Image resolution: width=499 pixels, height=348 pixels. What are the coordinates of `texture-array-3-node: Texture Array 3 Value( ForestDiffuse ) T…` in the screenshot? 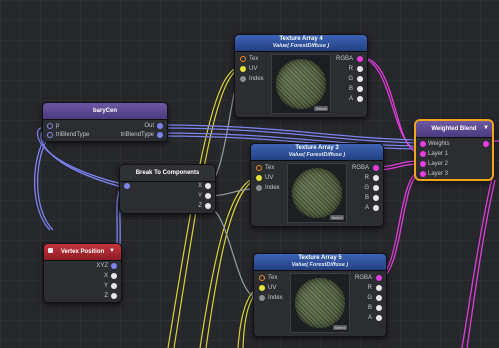 It's located at (317, 185).